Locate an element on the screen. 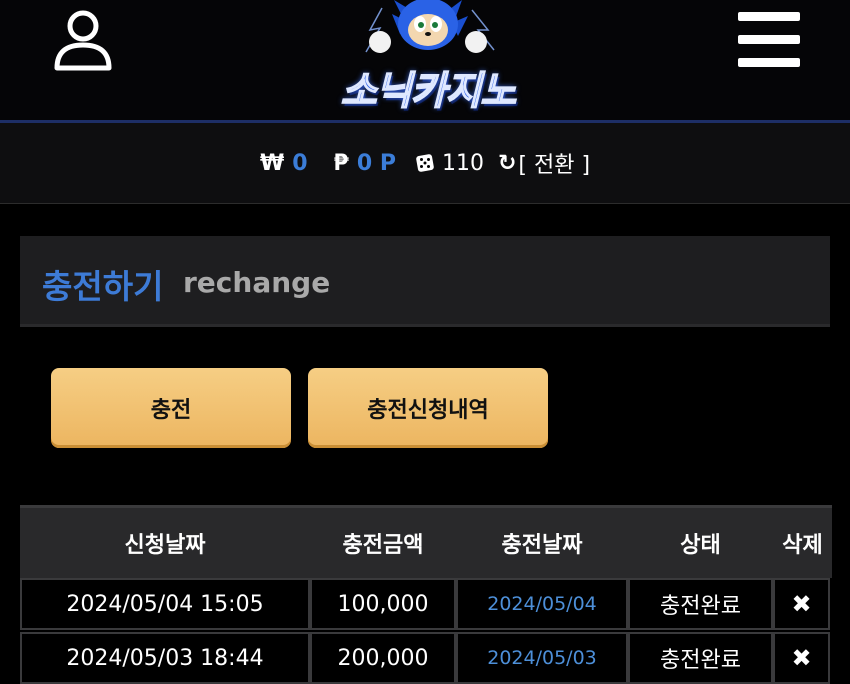  header-charge-date: 충전날짜 is located at coordinates (542, 545).